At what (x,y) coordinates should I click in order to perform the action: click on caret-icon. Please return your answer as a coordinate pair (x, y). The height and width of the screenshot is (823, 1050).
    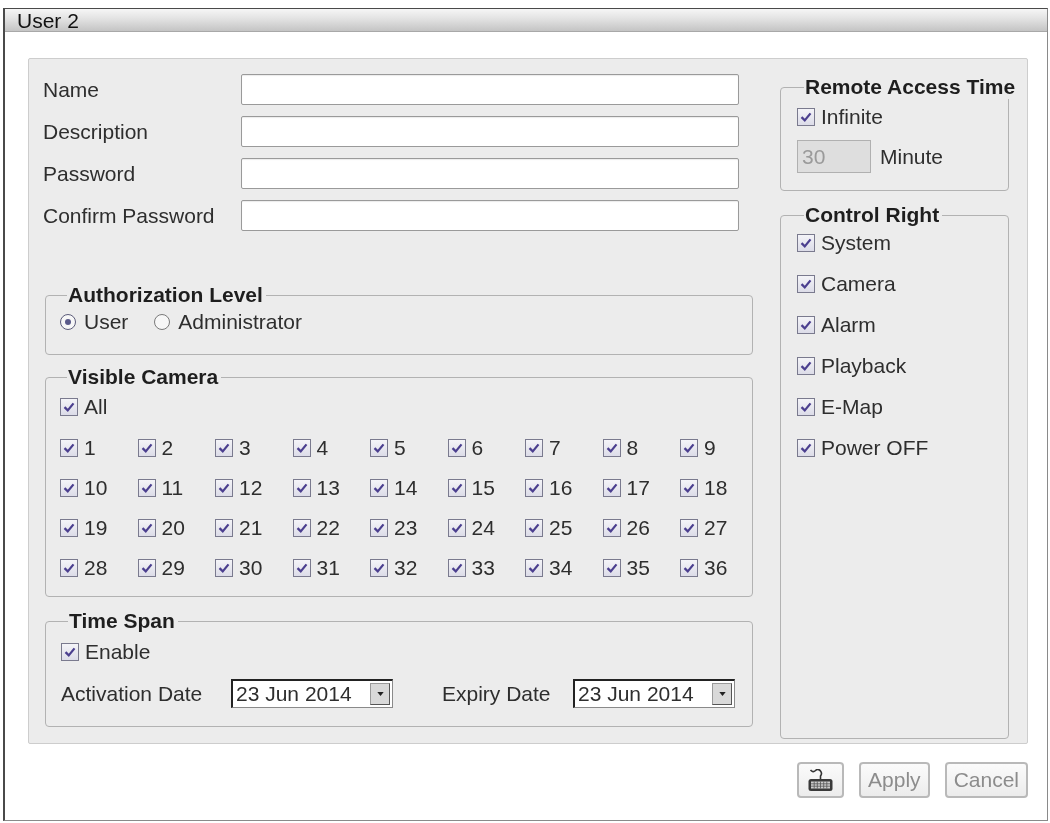
    Looking at the image, I should click on (722, 694).